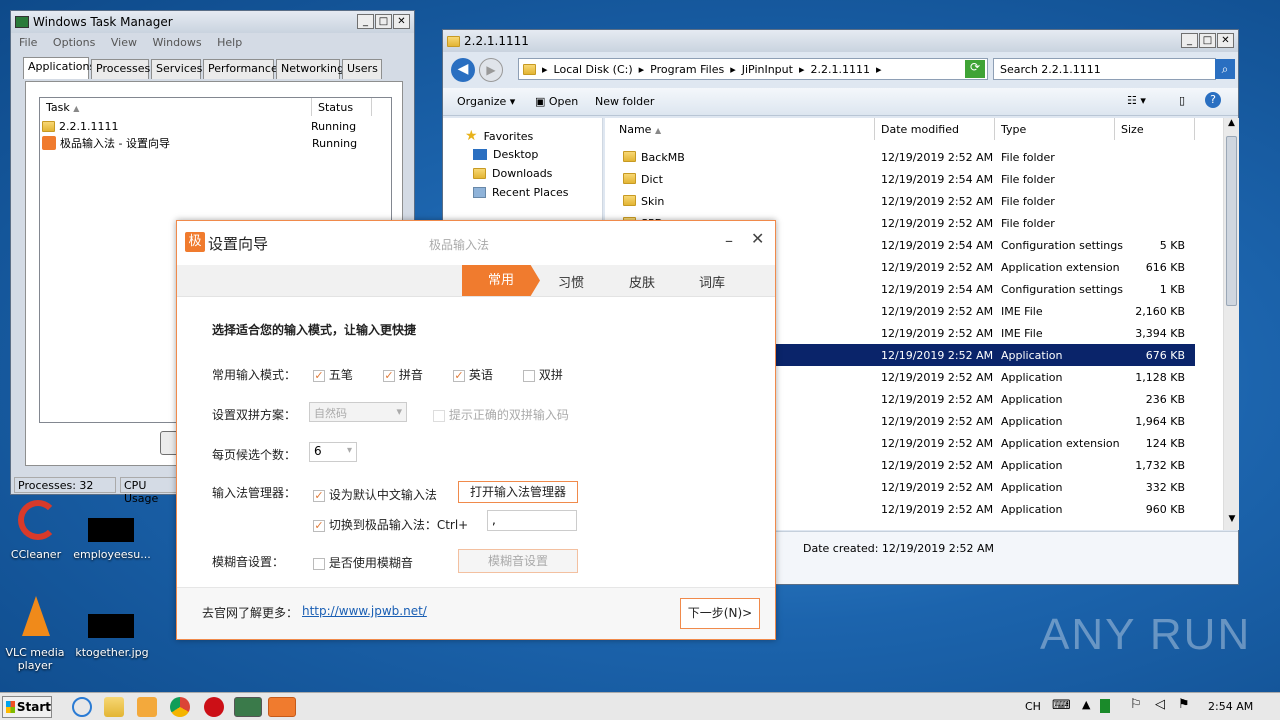  What do you see at coordinates (176, 69) in the screenshot?
I see `tab-services: Services` at bounding box center [176, 69].